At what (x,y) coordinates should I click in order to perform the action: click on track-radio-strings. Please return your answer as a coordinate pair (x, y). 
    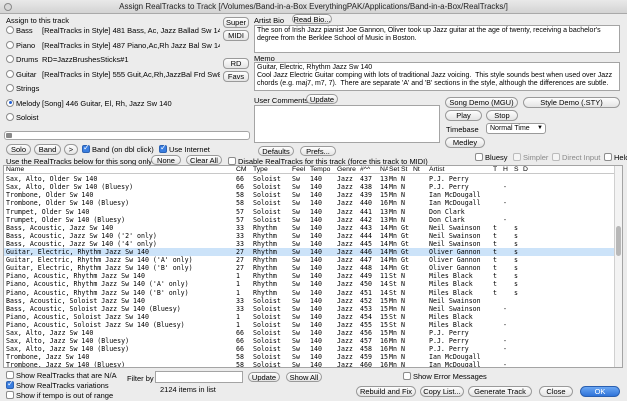
    Looking at the image, I should click on (10, 88).